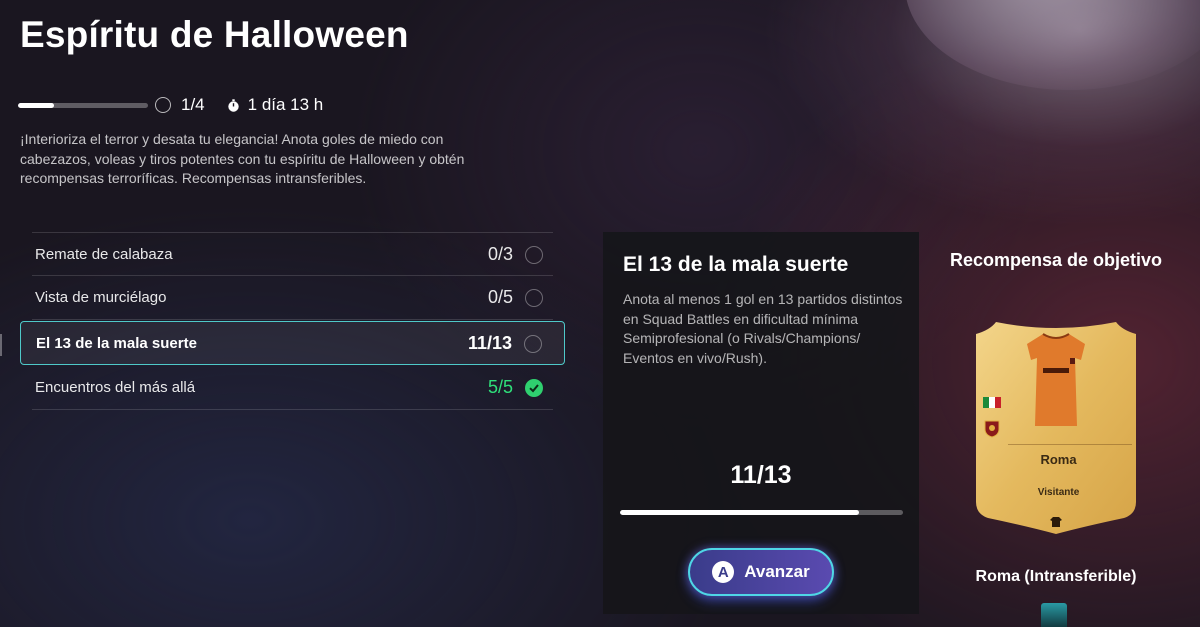  What do you see at coordinates (1056, 576) in the screenshot?
I see `reward-caption: Roma (Intransferible)` at bounding box center [1056, 576].